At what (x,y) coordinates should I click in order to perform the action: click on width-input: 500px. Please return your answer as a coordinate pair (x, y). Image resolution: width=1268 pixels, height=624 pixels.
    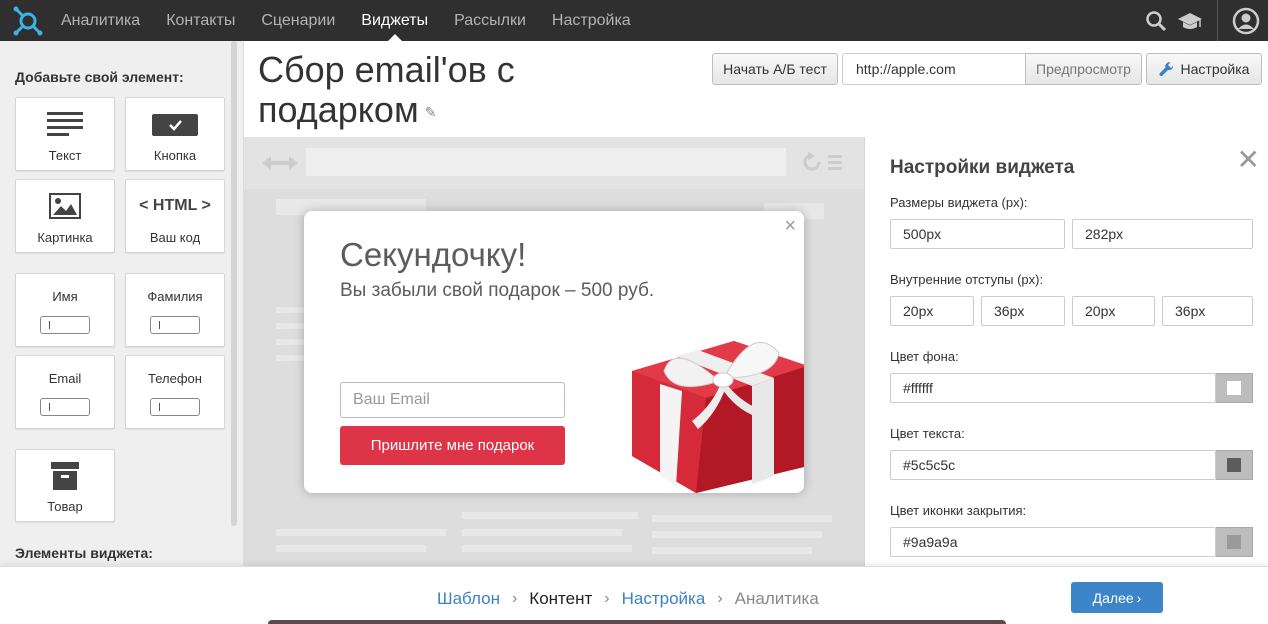
    Looking at the image, I should click on (977, 234).